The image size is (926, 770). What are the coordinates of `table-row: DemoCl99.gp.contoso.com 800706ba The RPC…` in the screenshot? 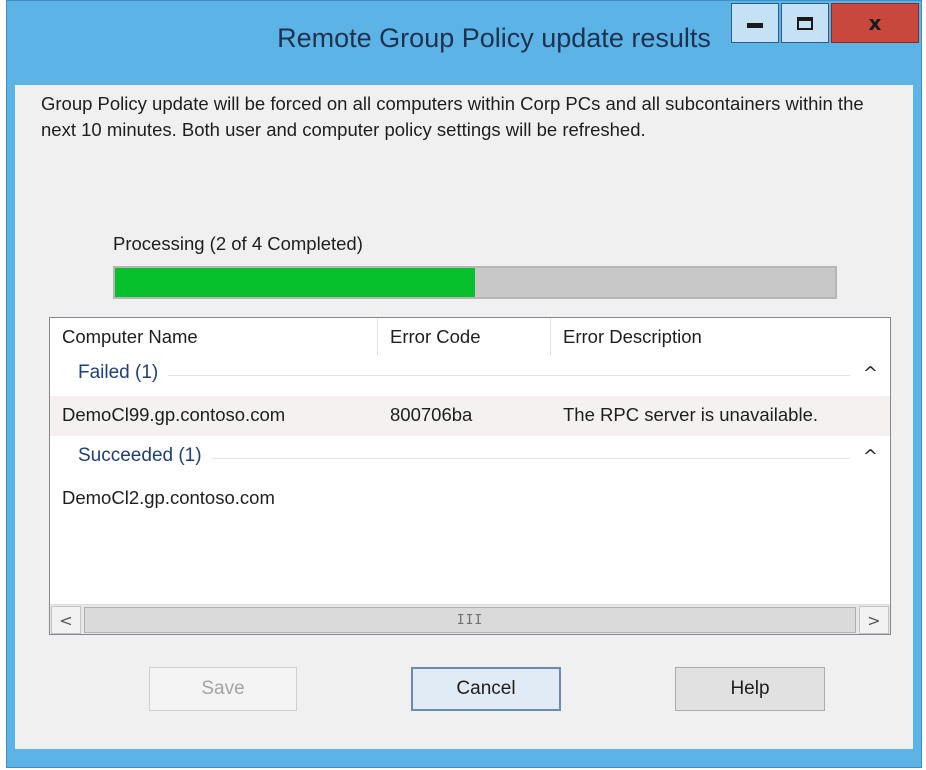 It's located at (470, 416).